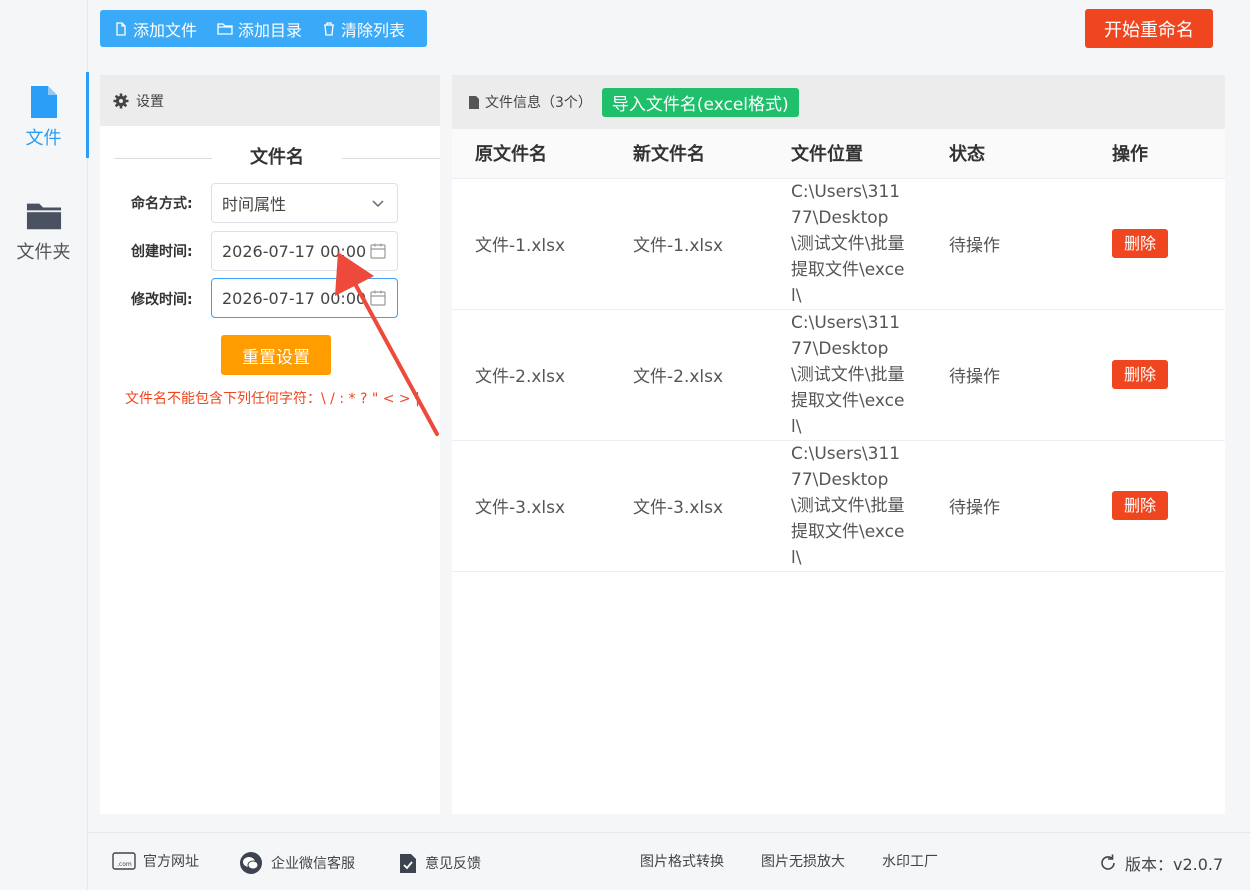 This screenshot has width=1250, height=890. What do you see at coordinates (408, 863) in the screenshot?
I see `feedback-icon` at bounding box center [408, 863].